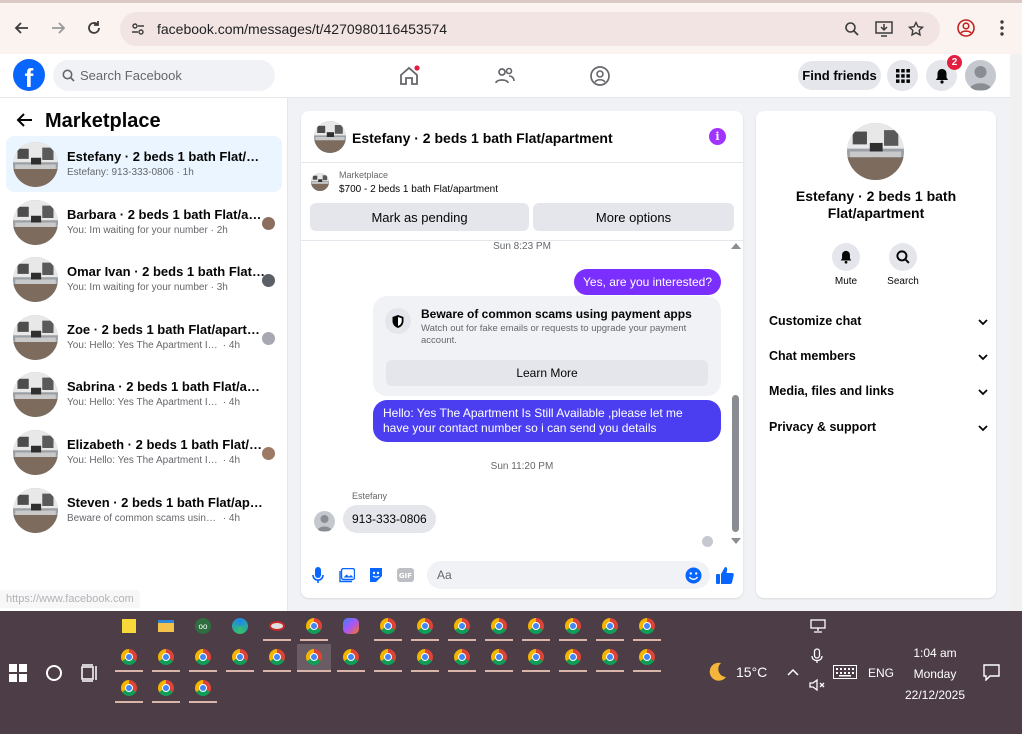  Describe the element at coordinates (725, 575) in the screenshot. I see `like-thumb-icon` at that location.